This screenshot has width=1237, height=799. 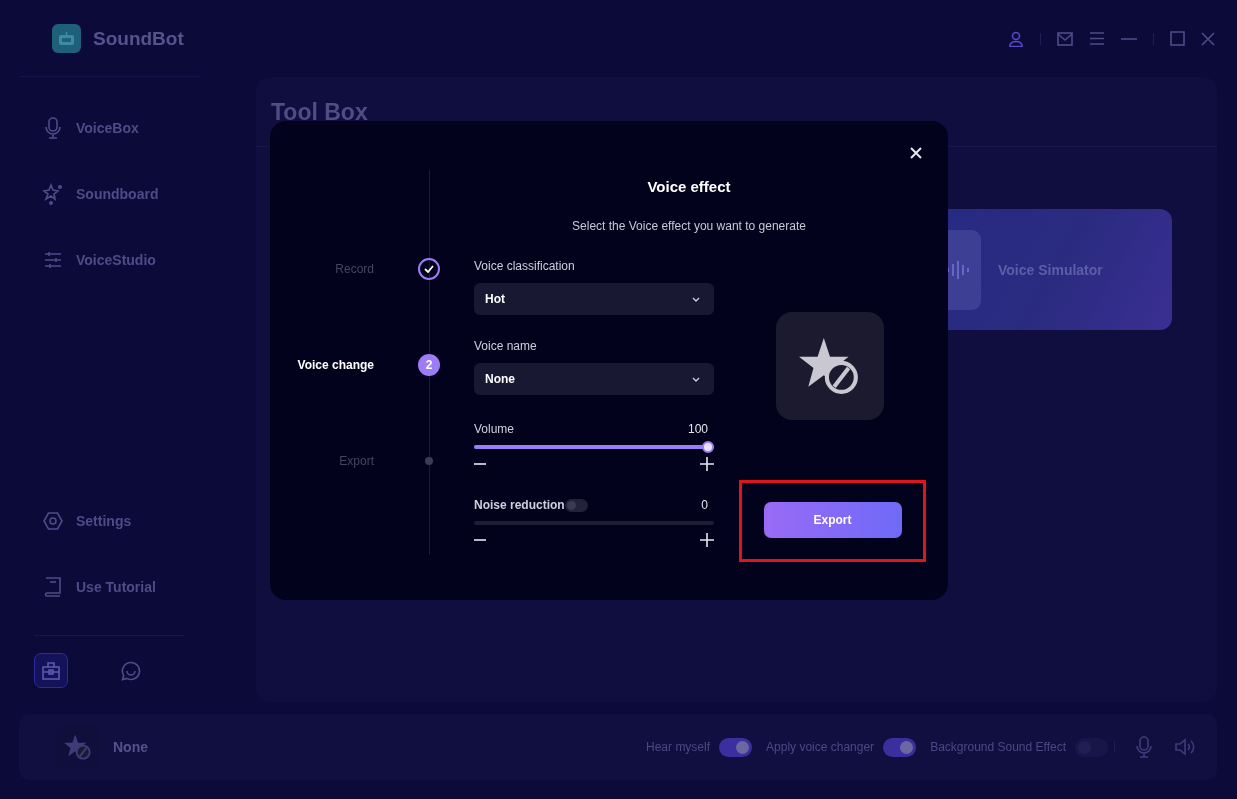 What do you see at coordinates (708, 447) in the screenshot?
I see `slider-thumb` at bounding box center [708, 447].